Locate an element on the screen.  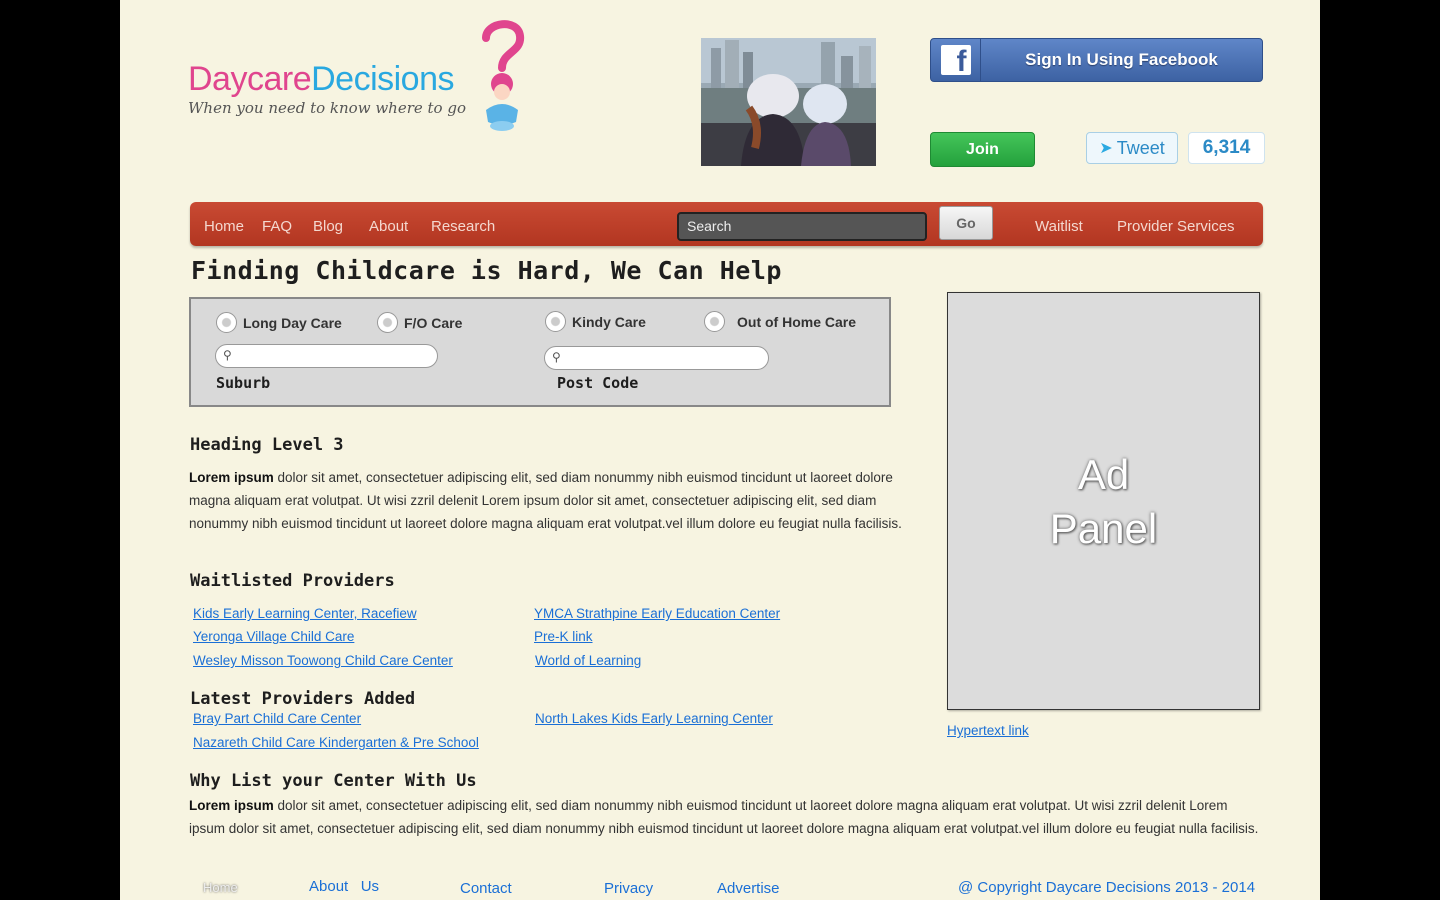
facebook-icon: f is located at coordinates (956, 60).